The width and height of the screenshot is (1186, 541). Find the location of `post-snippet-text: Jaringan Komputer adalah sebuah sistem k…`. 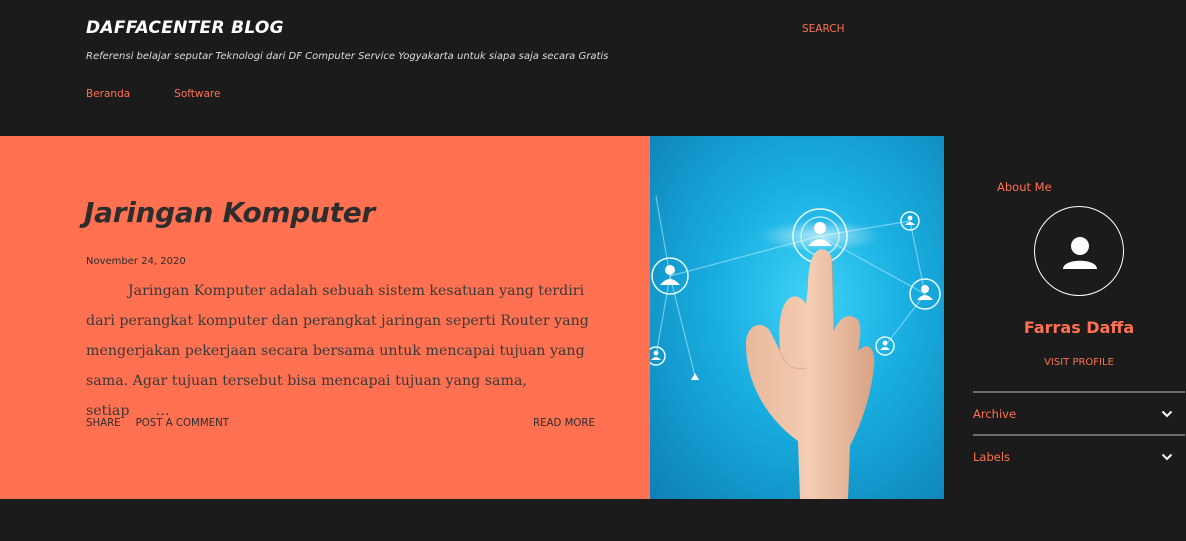

post-snippet-text: Jaringan Komputer adalah sebuah sistem k… is located at coordinates (337, 351).